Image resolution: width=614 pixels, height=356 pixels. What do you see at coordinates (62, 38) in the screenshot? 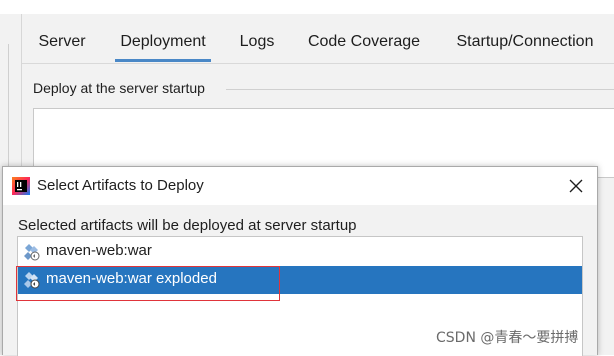
I see `tab-server: Server` at bounding box center [62, 38].